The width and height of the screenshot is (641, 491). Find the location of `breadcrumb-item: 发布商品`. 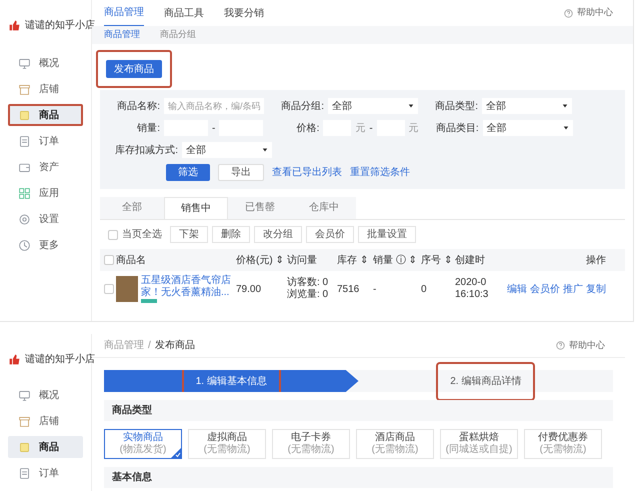

breadcrumb-item: 发布商品 is located at coordinates (174, 345).